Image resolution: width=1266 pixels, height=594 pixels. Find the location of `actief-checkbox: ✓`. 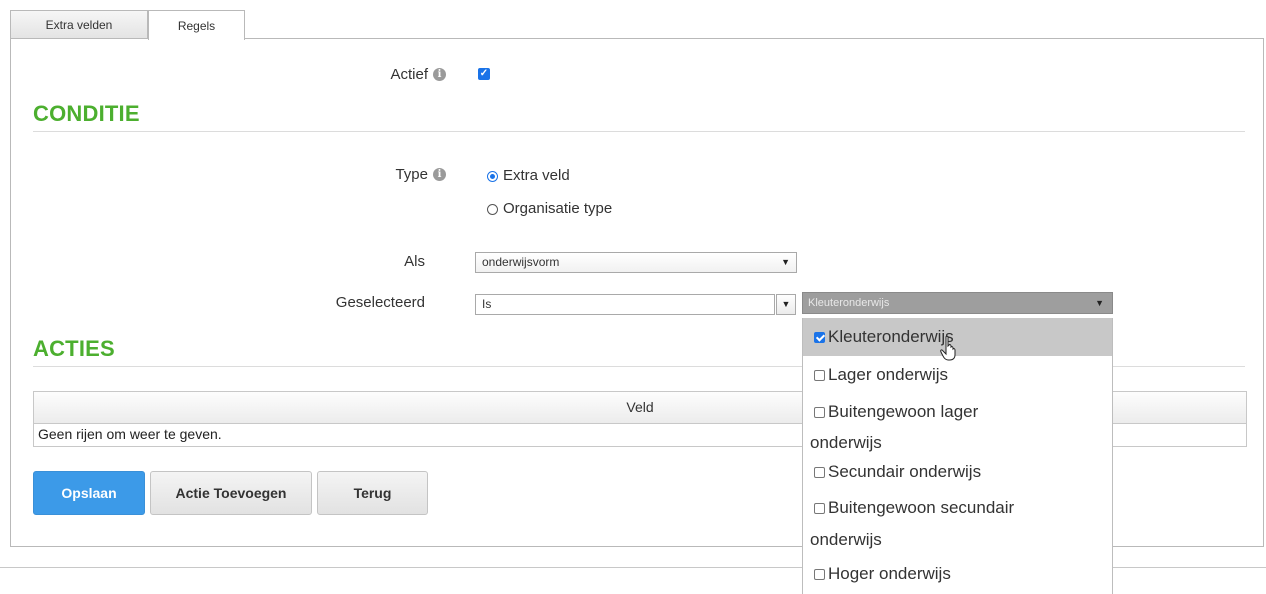

actief-checkbox: ✓ is located at coordinates (484, 74).